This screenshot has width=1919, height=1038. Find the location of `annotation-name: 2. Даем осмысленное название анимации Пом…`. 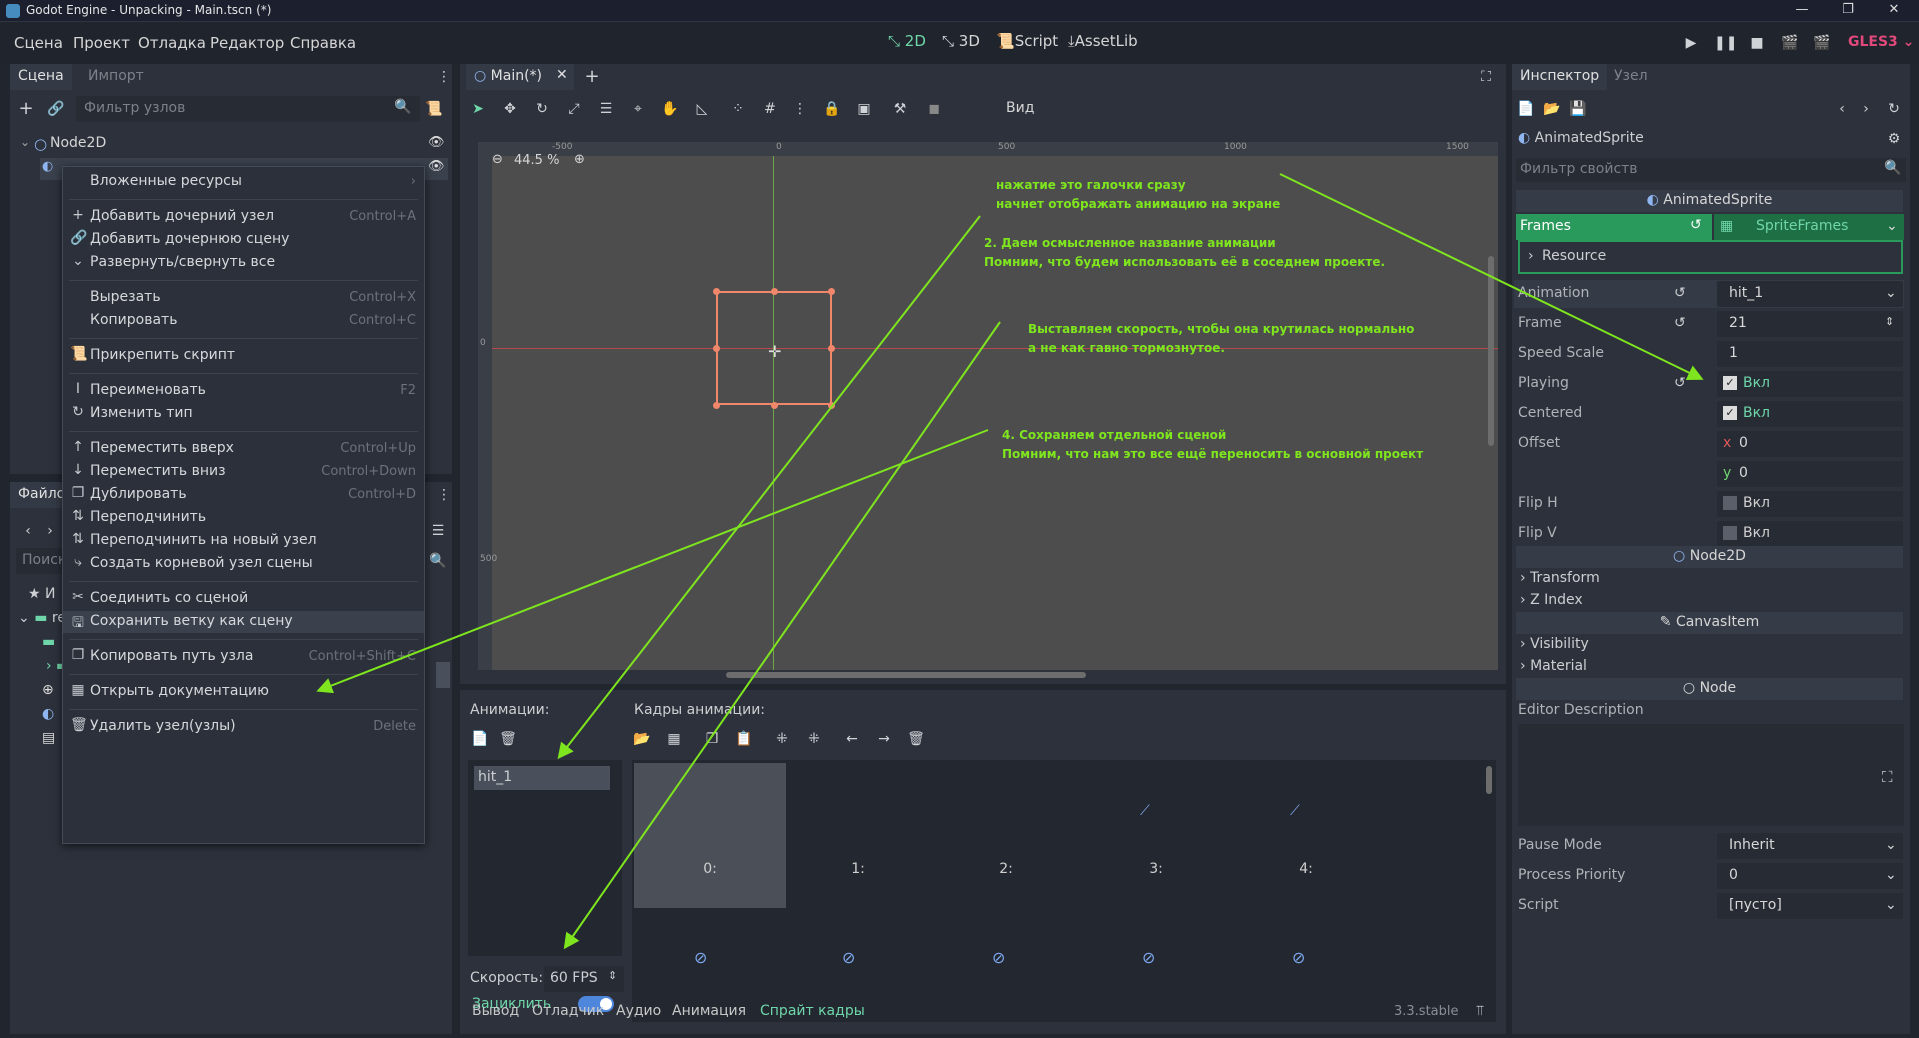

annotation-name: 2. Даем осмысленное название анимации Пом… is located at coordinates (1185, 252).